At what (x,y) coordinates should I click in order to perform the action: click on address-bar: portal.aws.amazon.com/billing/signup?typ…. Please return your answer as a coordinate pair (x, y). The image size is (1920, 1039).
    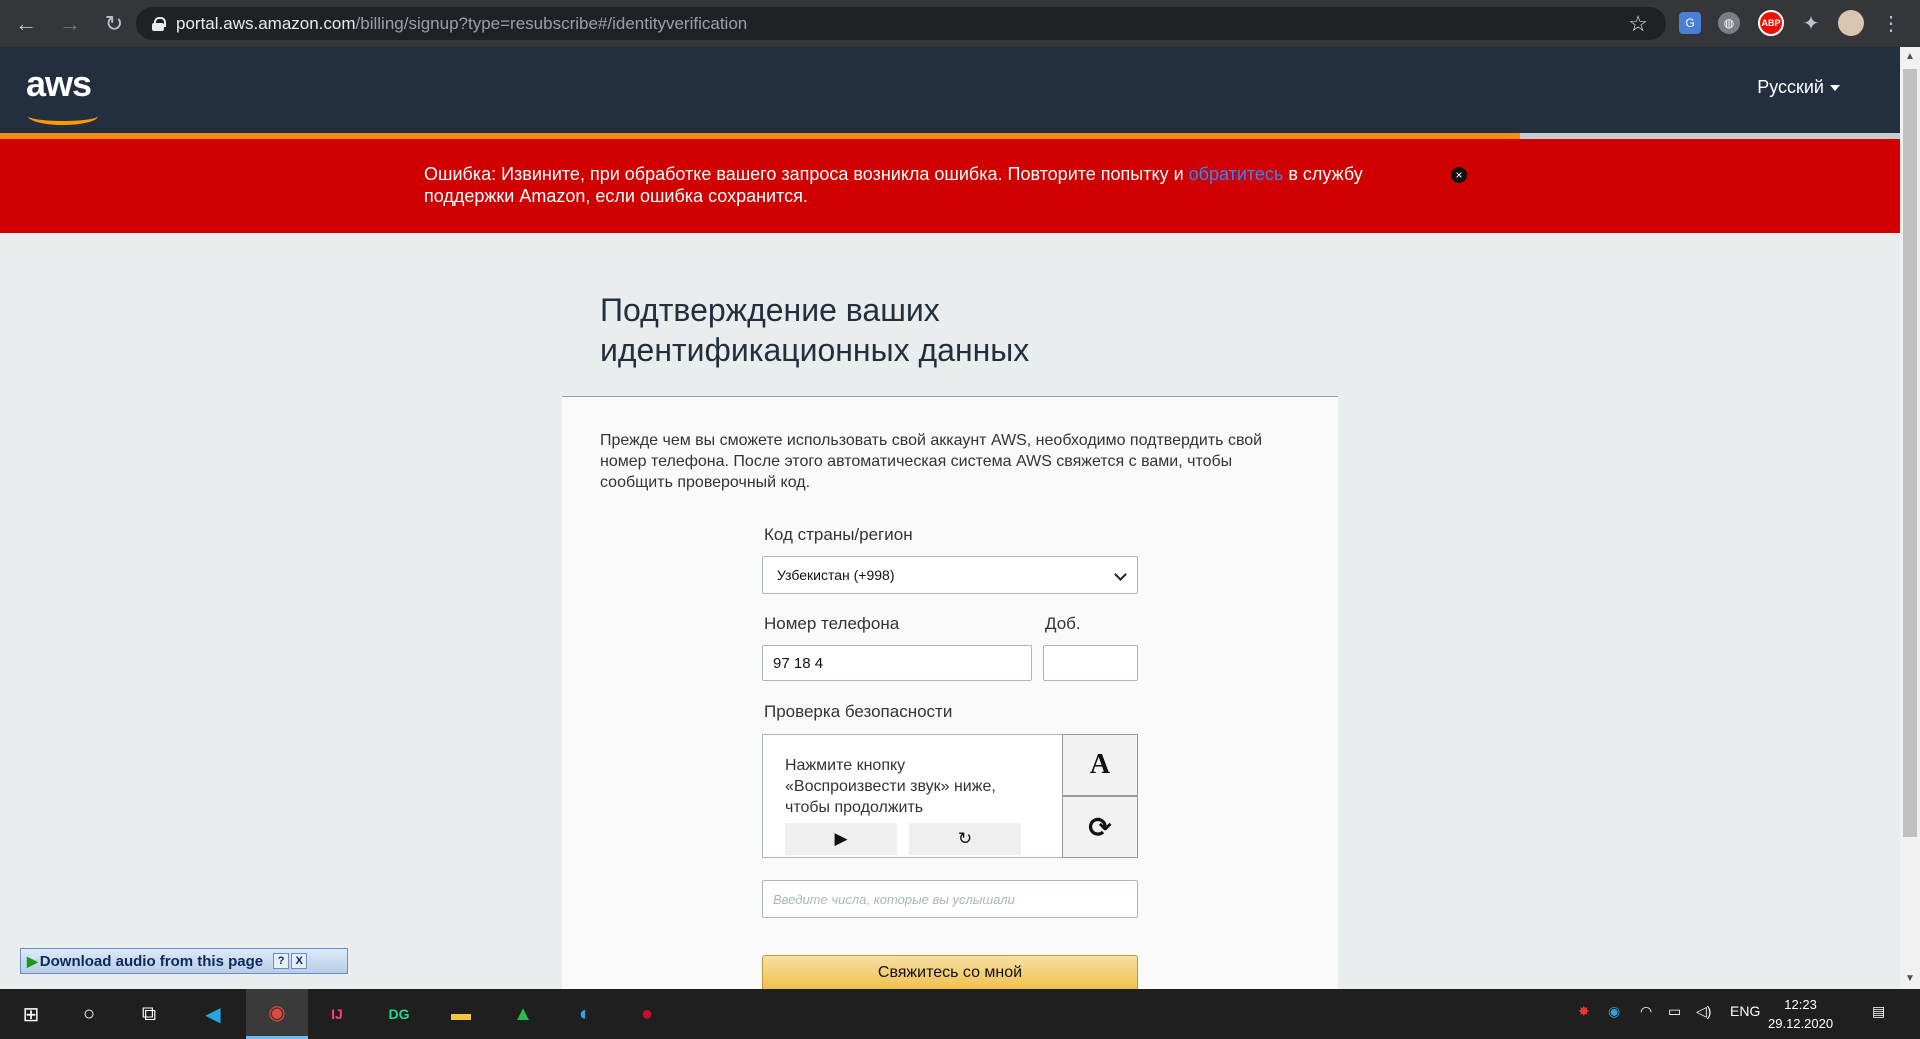
    Looking at the image, I should click on (901, 23).